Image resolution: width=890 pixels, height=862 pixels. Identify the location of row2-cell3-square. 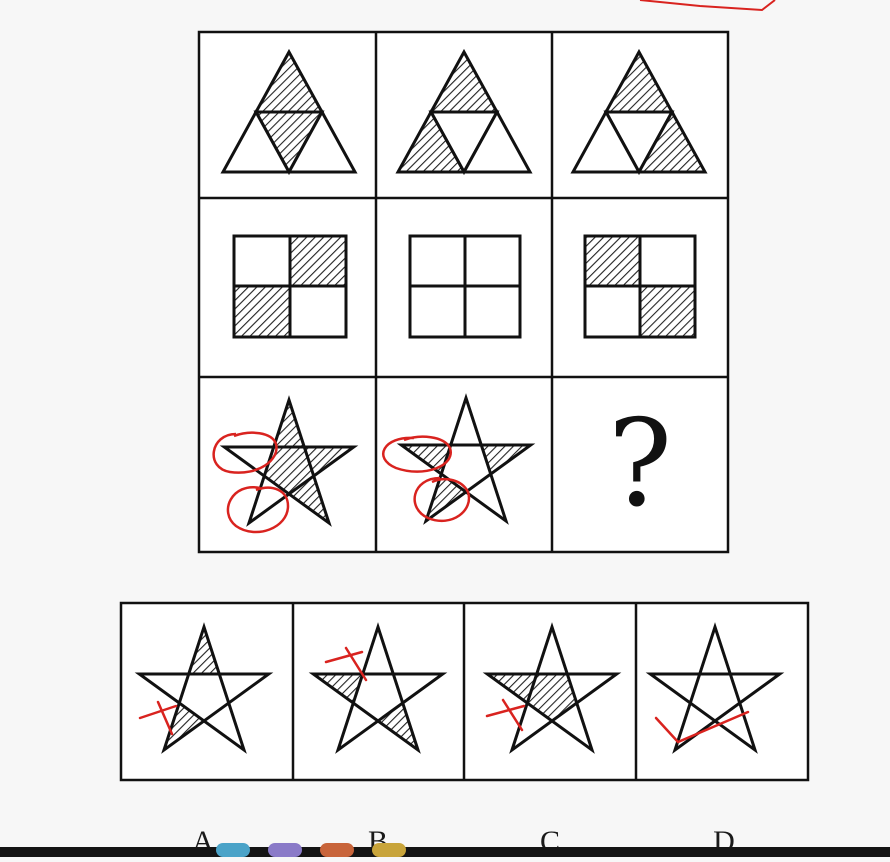
(640, 286).